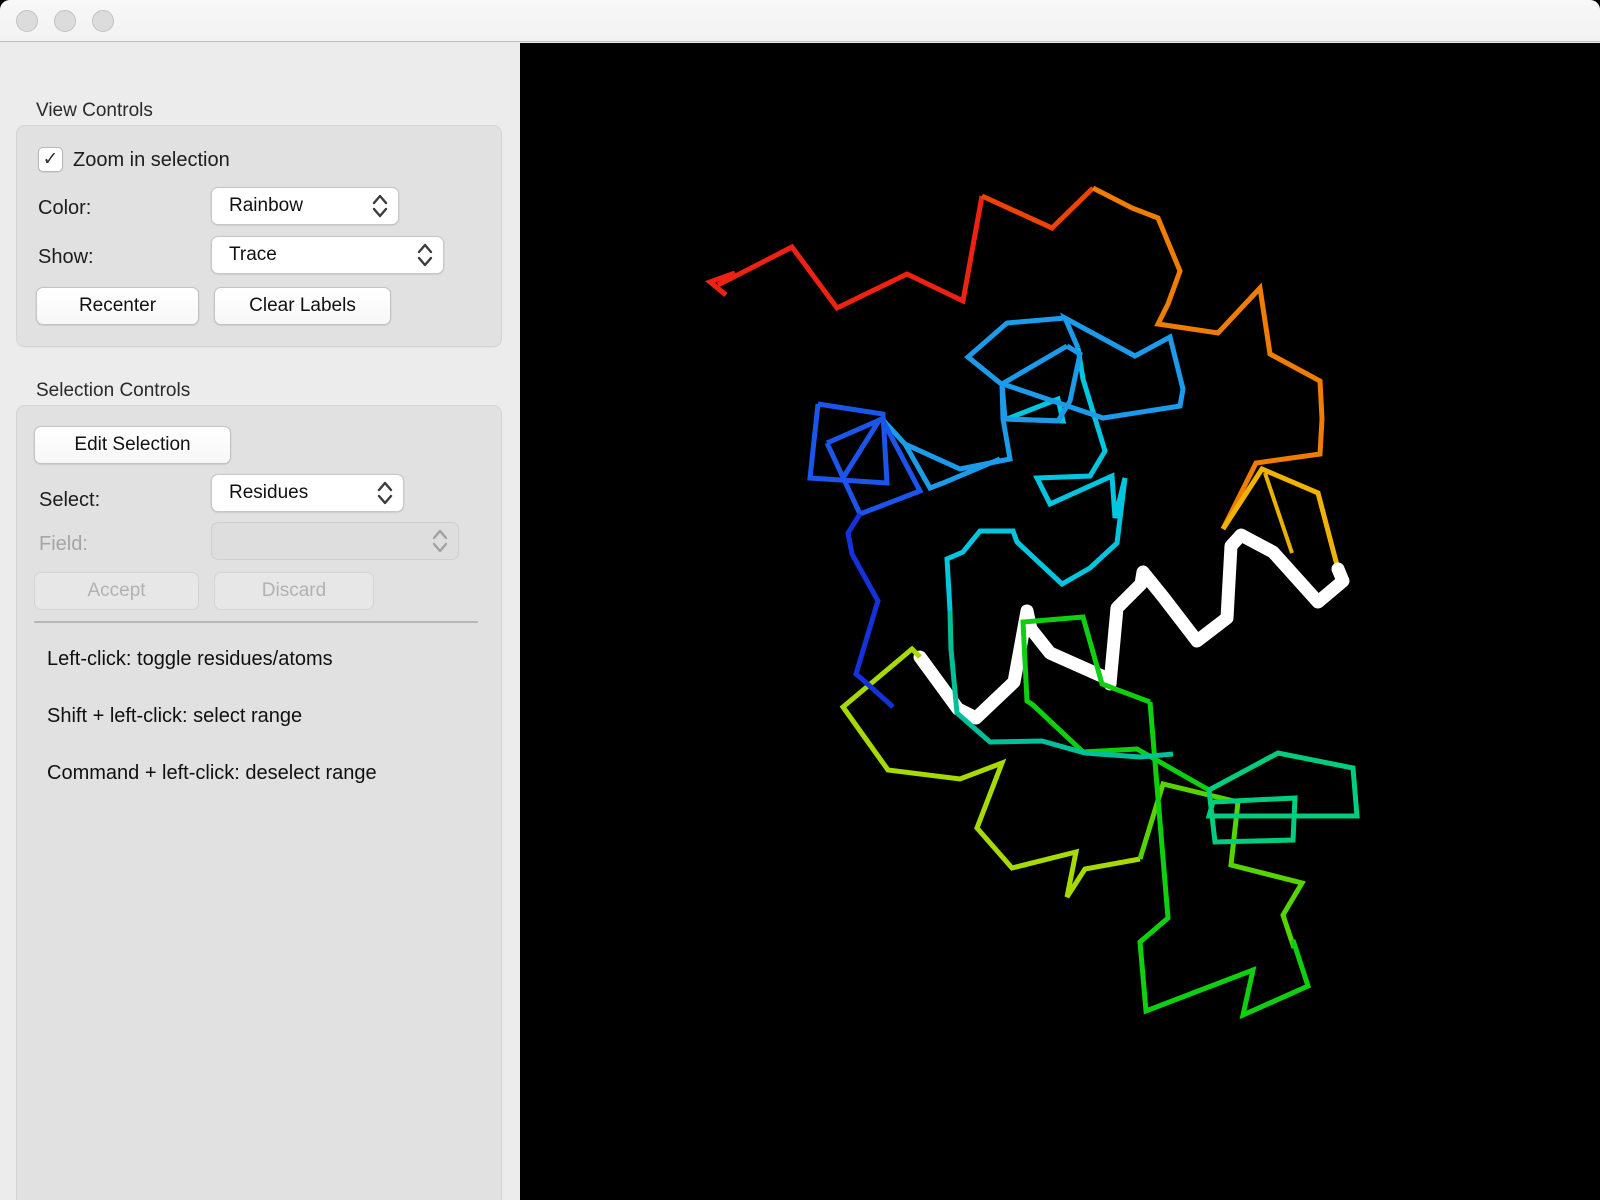 The width and height of the screenshot is (1600, 1200). What do you see at coordinates (1282, 797) in the screenshot?
I see `trace-green-hub` at bounding box center [1282, 797].